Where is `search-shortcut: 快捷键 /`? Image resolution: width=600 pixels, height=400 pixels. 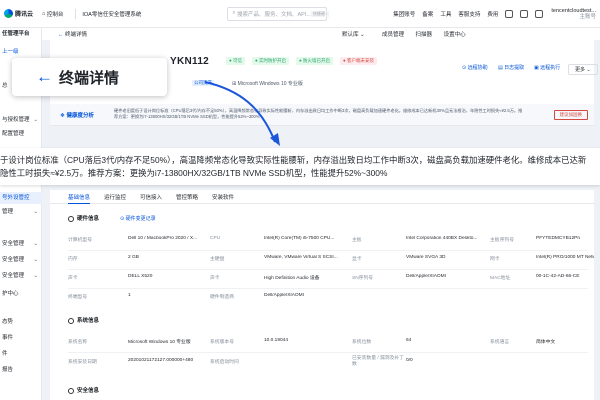 search-shortcut: 快捷键 / is located at coordinates (320, 13).